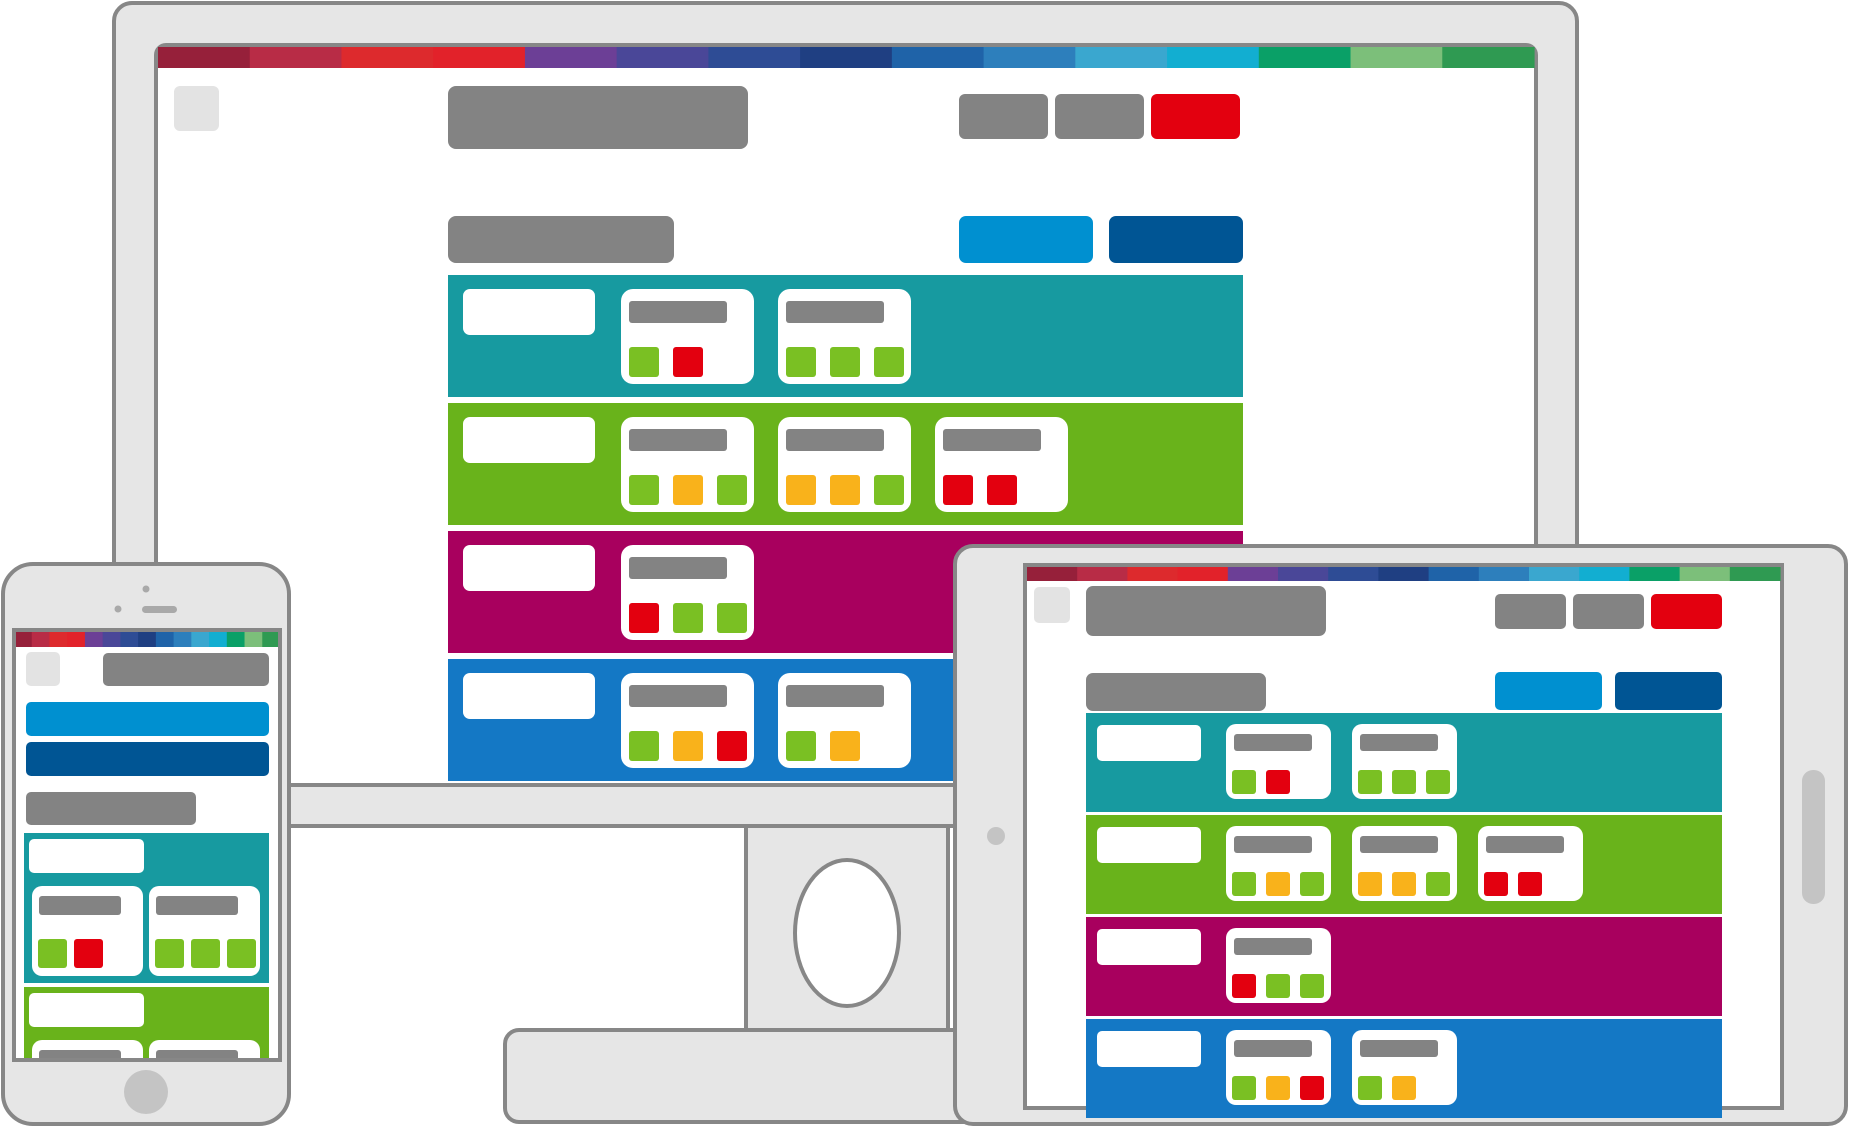 The image size is (1849, 1127). What do you see at coordinates (159, 609) in the screenshot?
I see `speaker-icon` at bounding box center [159, 609].